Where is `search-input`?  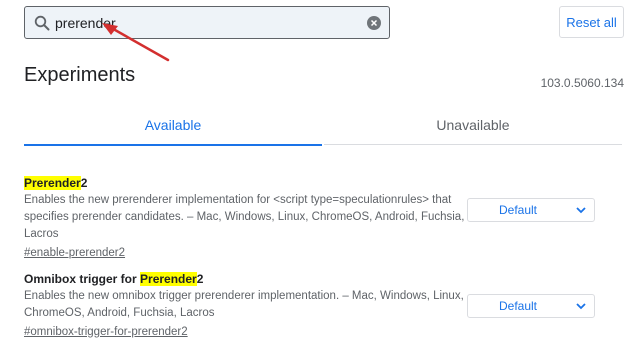
search-input is located at coordinates (205, 23).